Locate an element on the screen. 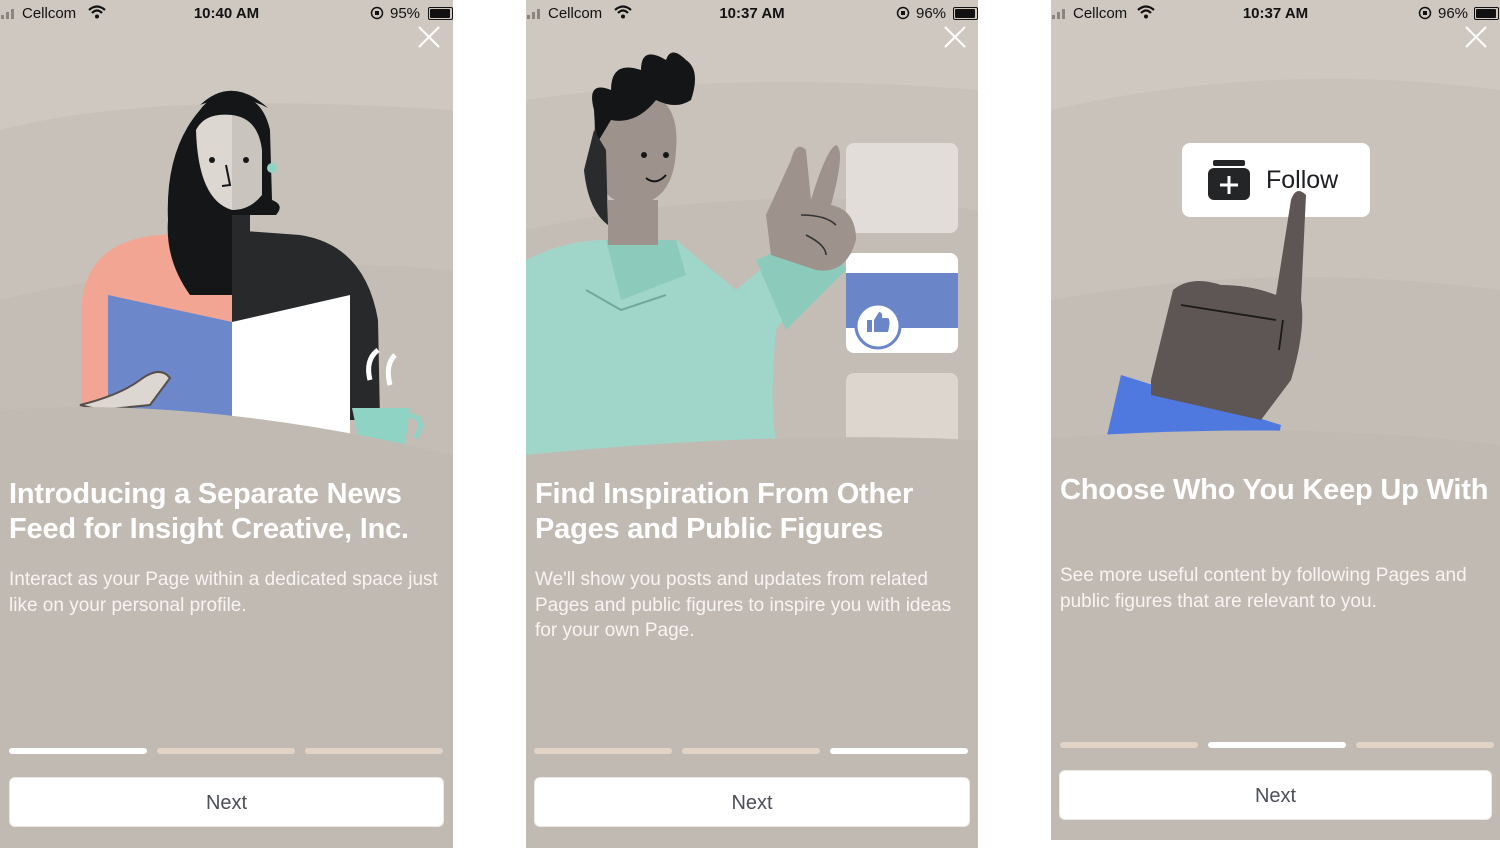 The height and width of the screenshot is (848, 1500). clock-time: 10:40 AM is located at coordinates (226, 13).